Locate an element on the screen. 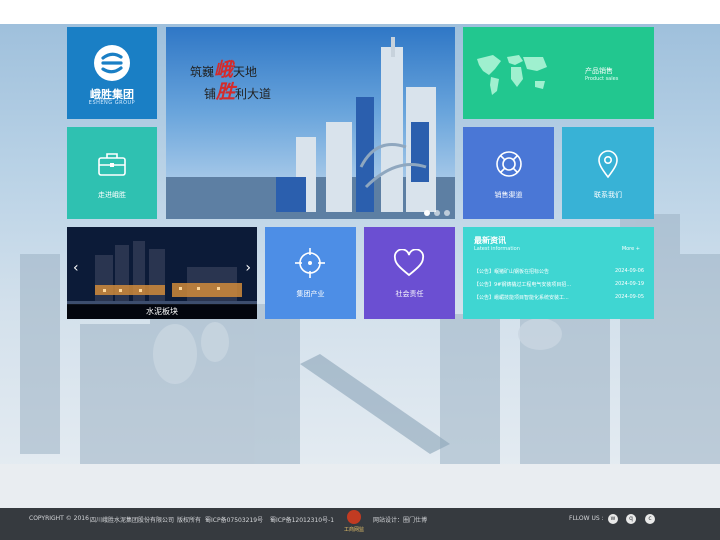  news-item: 【公告】岷猪矿山钢板在招标公告 2024-09-06 is located at coordinates (559, 274).